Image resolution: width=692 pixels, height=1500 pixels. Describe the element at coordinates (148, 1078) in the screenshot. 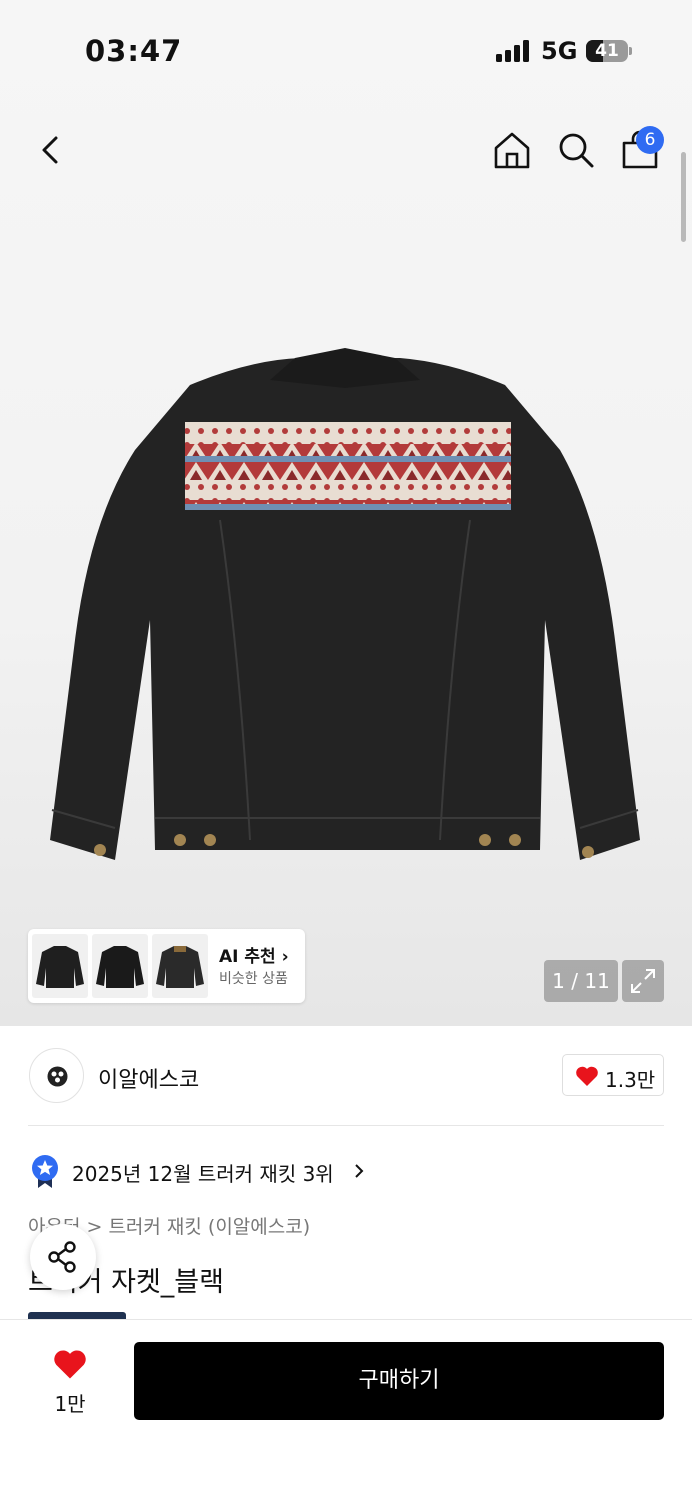

I see `brand-name: 이알에스코` at that location.